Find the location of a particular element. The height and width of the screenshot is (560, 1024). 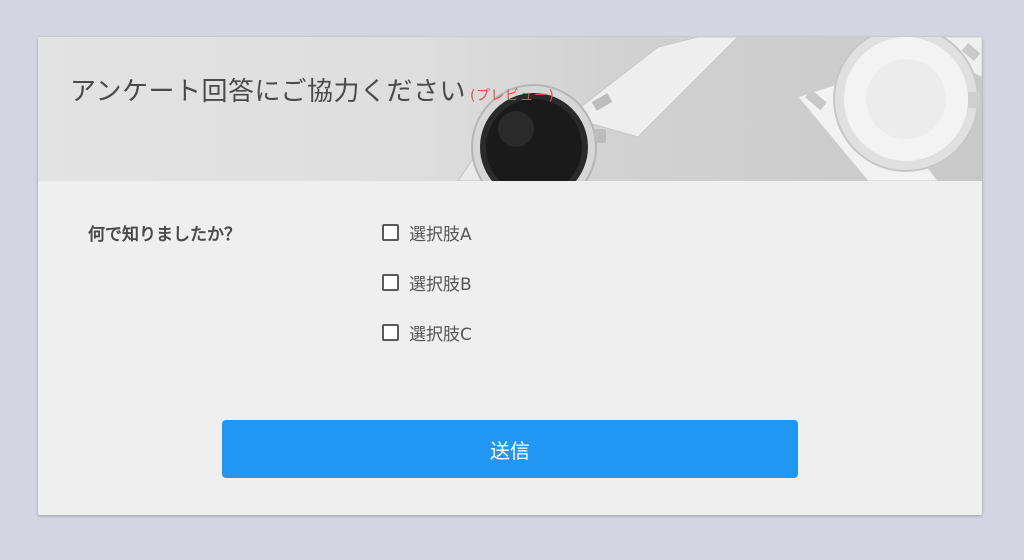

title-text: アンケート回答にご協力ください is located at coordinates (268, 92).